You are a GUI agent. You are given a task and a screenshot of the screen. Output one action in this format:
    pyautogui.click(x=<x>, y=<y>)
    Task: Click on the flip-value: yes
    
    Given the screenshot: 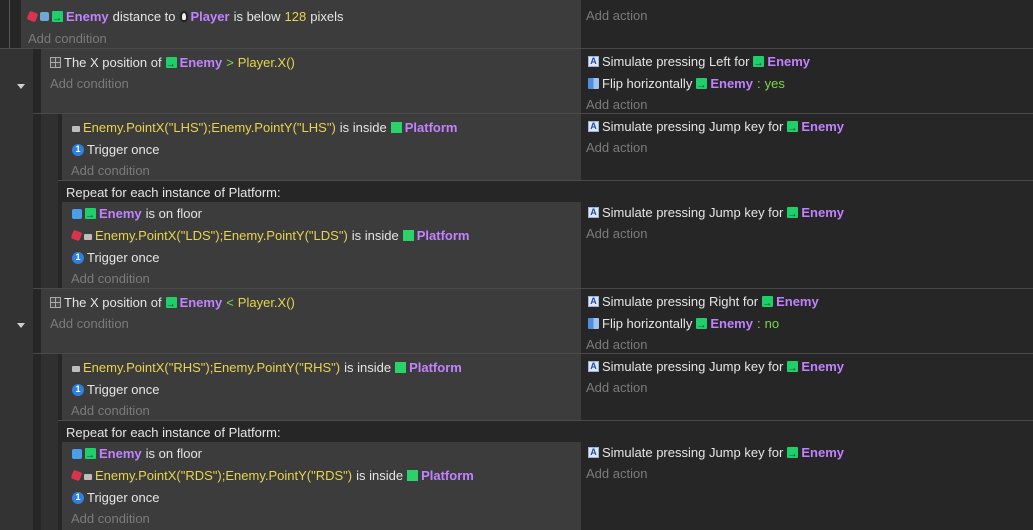 What is the action you would take?
    pyautogui.click(x=775, y=83)
    